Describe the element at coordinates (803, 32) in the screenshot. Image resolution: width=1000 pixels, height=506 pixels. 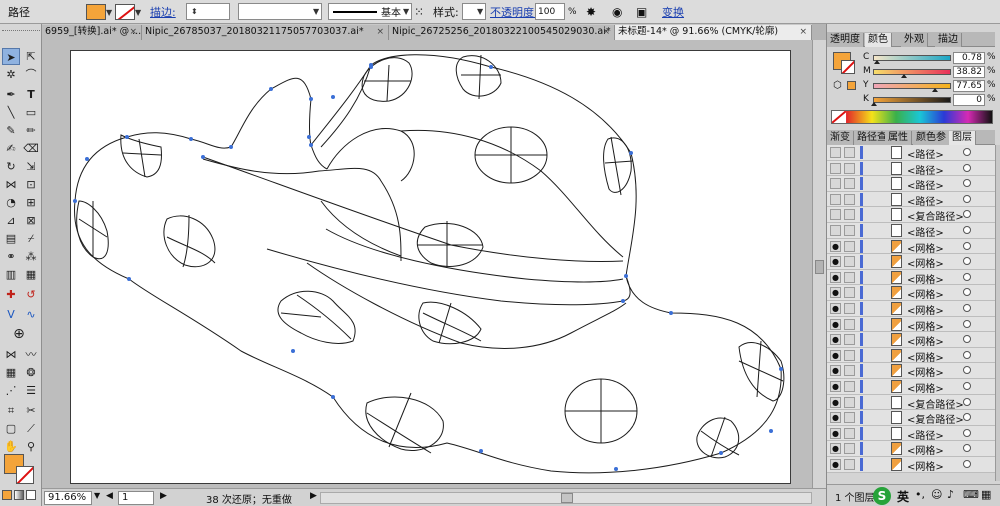
I see `close-icon: ×` at that location.